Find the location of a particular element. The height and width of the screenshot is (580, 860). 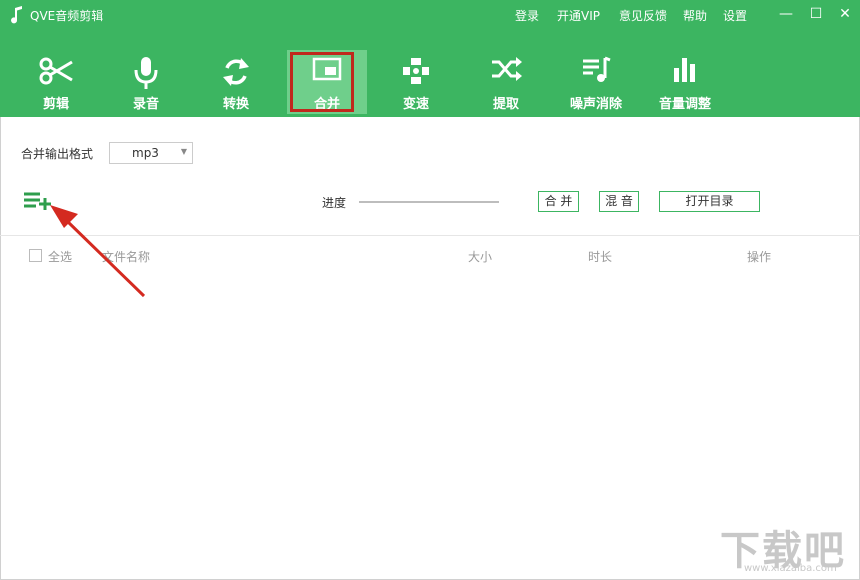

tool-speed: 变速 is located at coordinates (416, 82).